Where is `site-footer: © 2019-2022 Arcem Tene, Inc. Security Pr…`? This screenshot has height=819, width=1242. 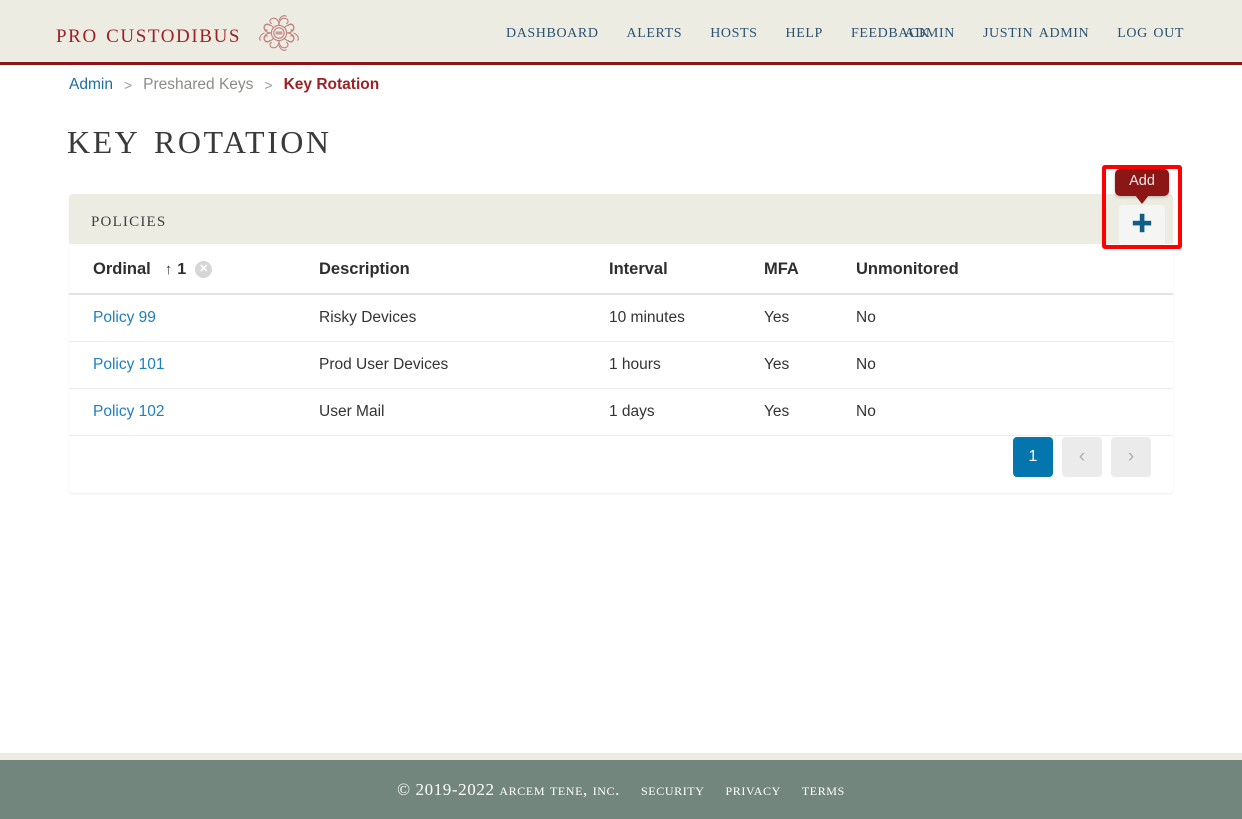
site-footer: © 2019-2022 Arcem Tene, Inc. Security Pr… is located at coordinates (621, 789).